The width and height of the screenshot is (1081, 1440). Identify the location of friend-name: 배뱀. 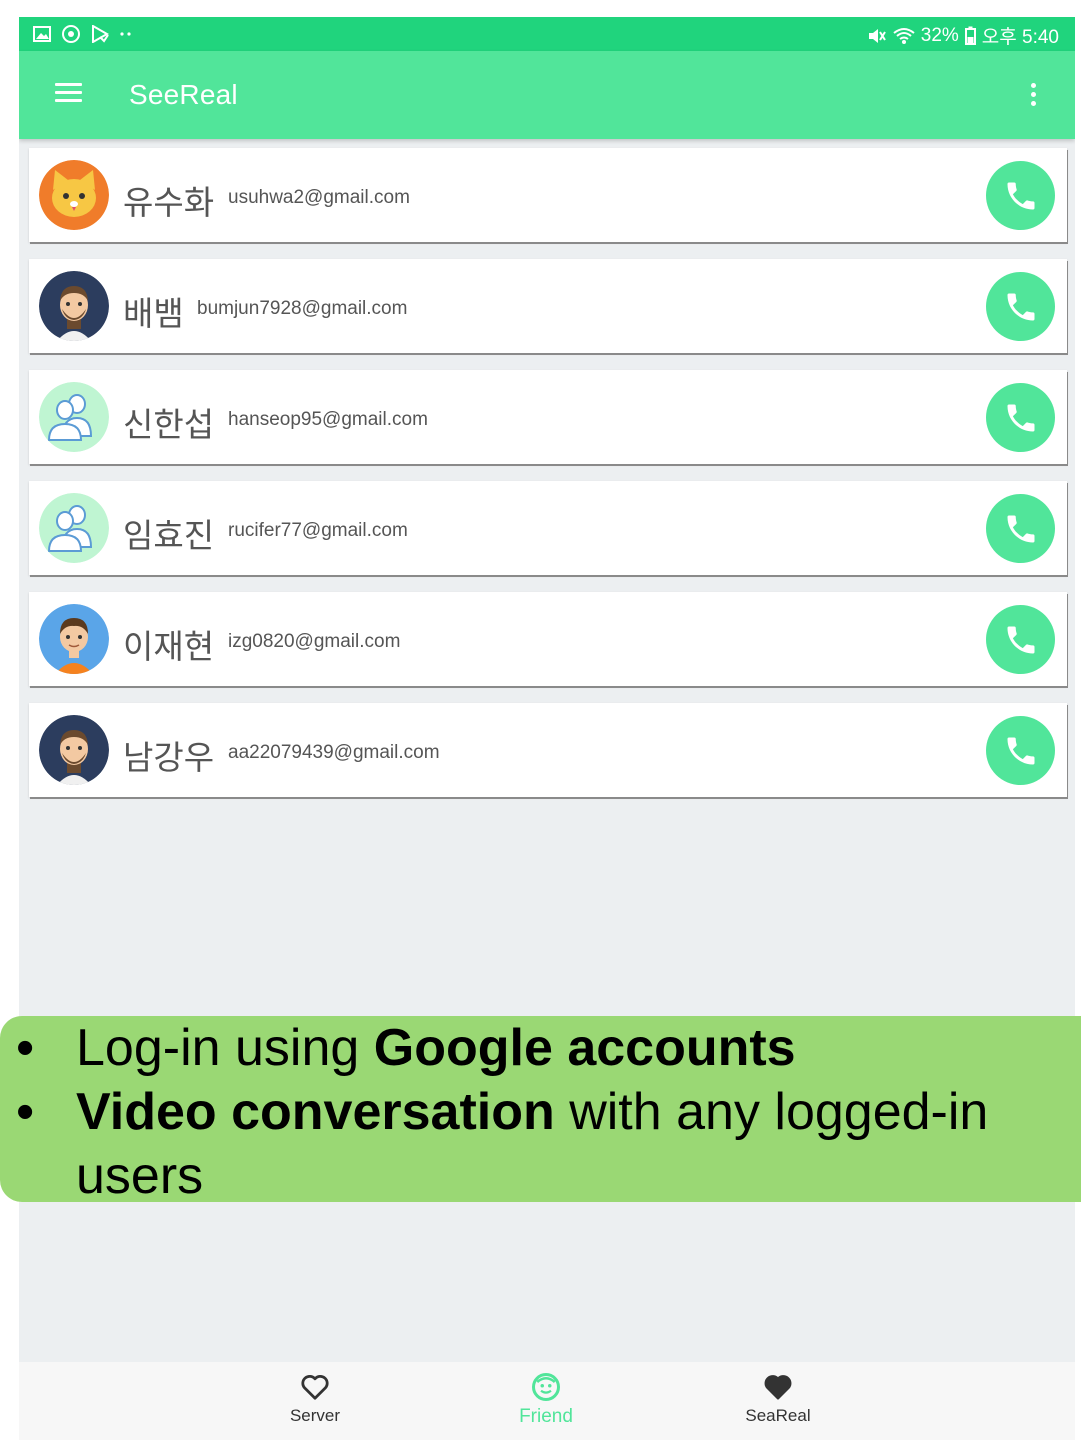
(153, 313).